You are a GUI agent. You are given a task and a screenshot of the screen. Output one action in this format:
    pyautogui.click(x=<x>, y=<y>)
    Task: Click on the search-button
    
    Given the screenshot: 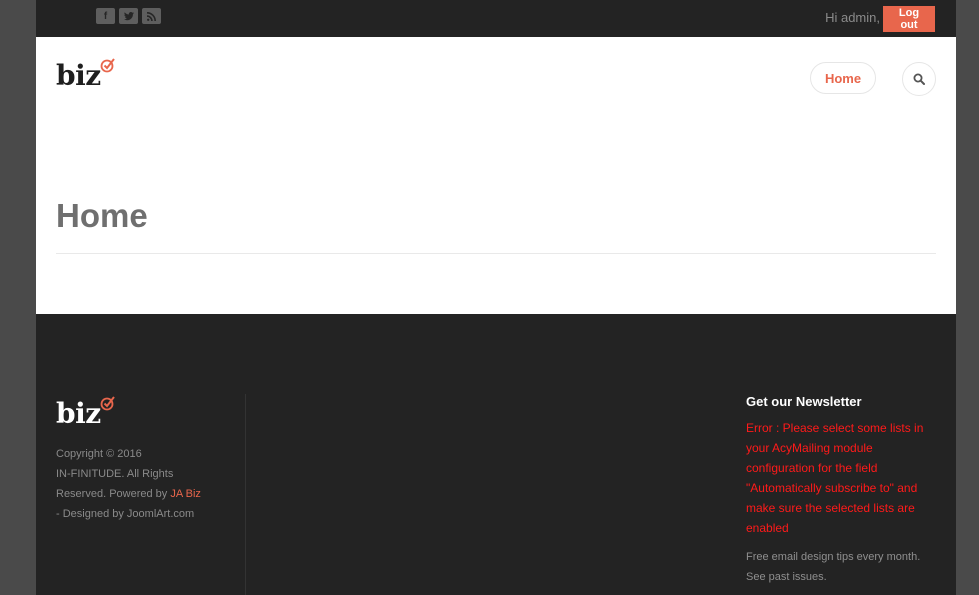 What is the action you would take?
    pyautogui.click(x=919, y=79)
    